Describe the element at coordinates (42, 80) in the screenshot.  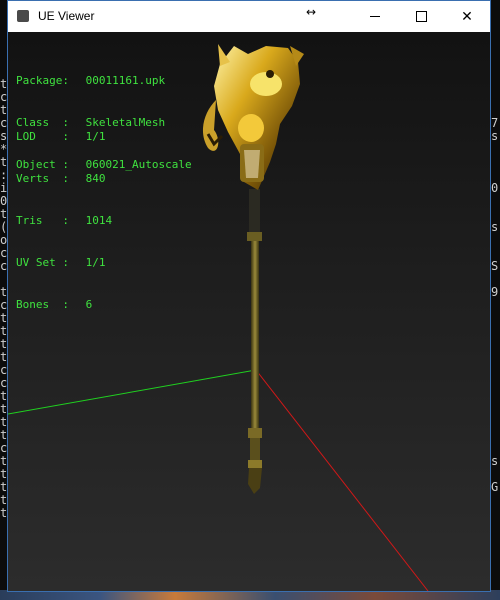
I see `package-label: Package:` at that location.